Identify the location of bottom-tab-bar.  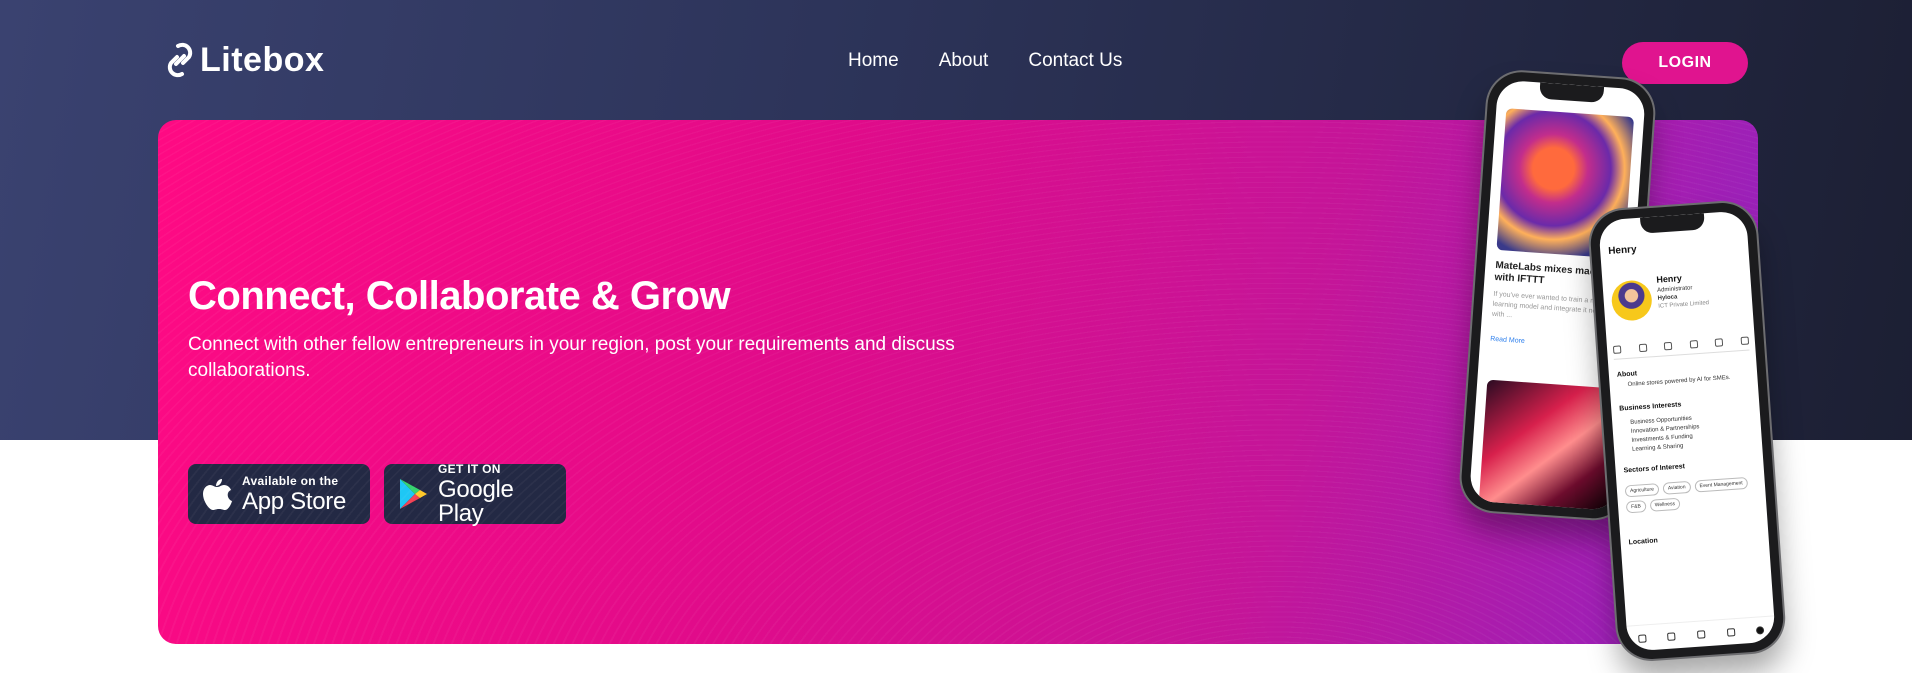
(1701, 633).